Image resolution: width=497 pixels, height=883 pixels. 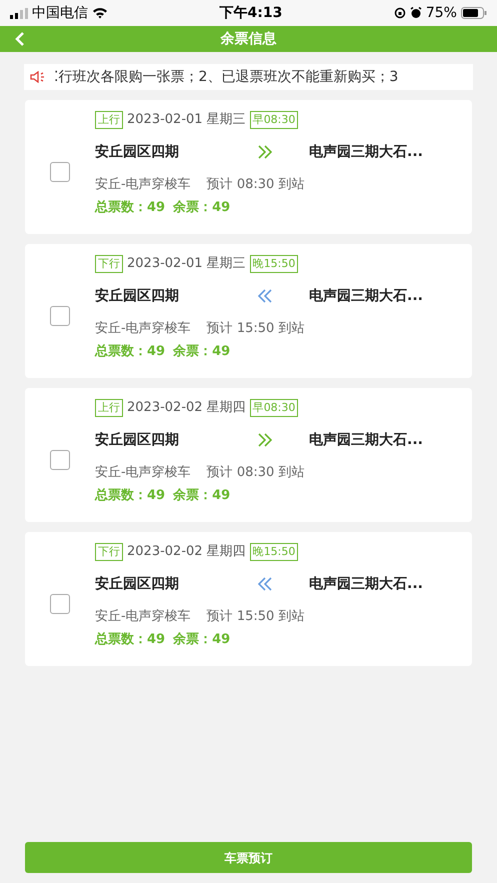 I want to click on speaker-icon, so click(x=38, y=77).